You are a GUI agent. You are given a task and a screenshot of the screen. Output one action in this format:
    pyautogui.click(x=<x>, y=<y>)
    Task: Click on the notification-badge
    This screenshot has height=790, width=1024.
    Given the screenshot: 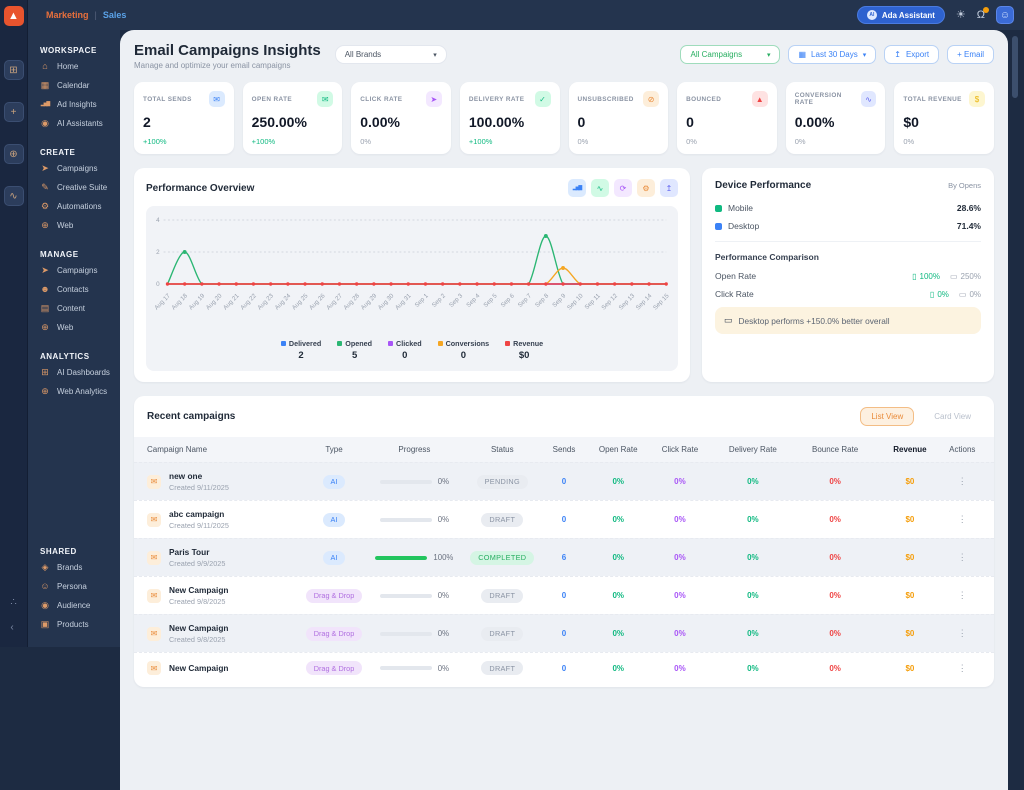 What is the action you would take?
    pyautogui.click(x=986, y=9)
    